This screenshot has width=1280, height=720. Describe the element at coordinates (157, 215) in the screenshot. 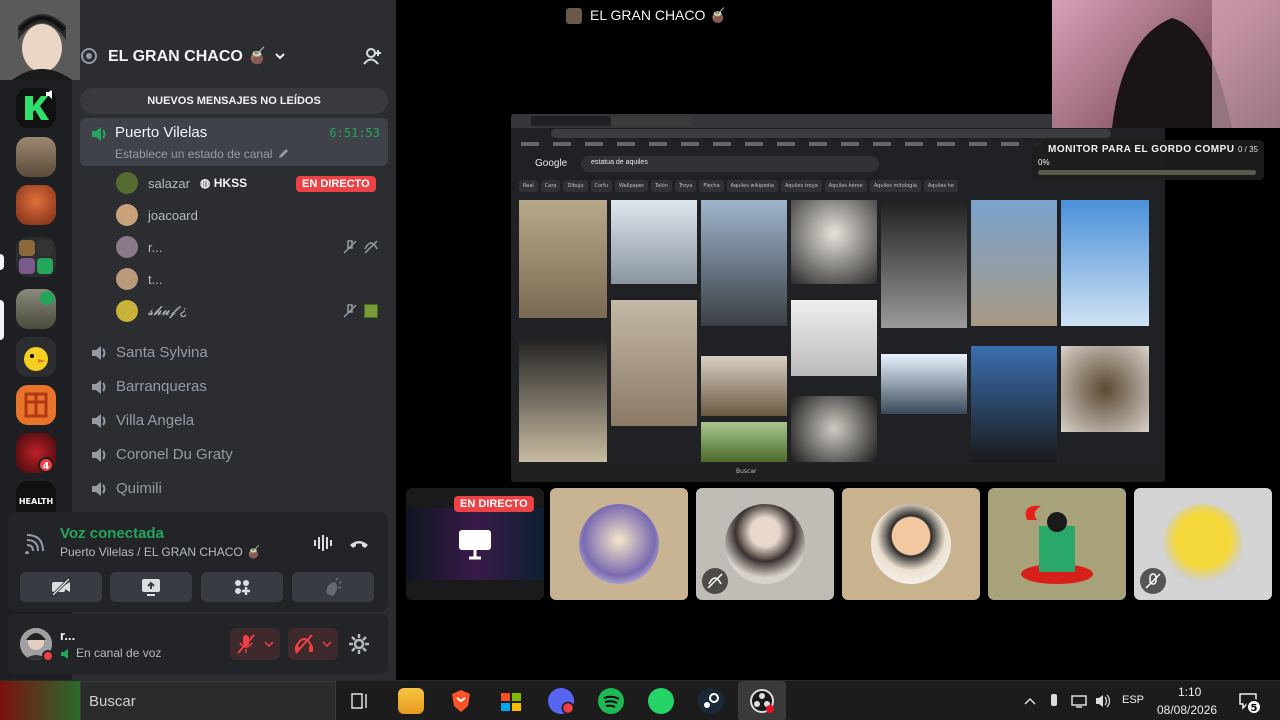

I see `voice-member: joacoard` at that location.